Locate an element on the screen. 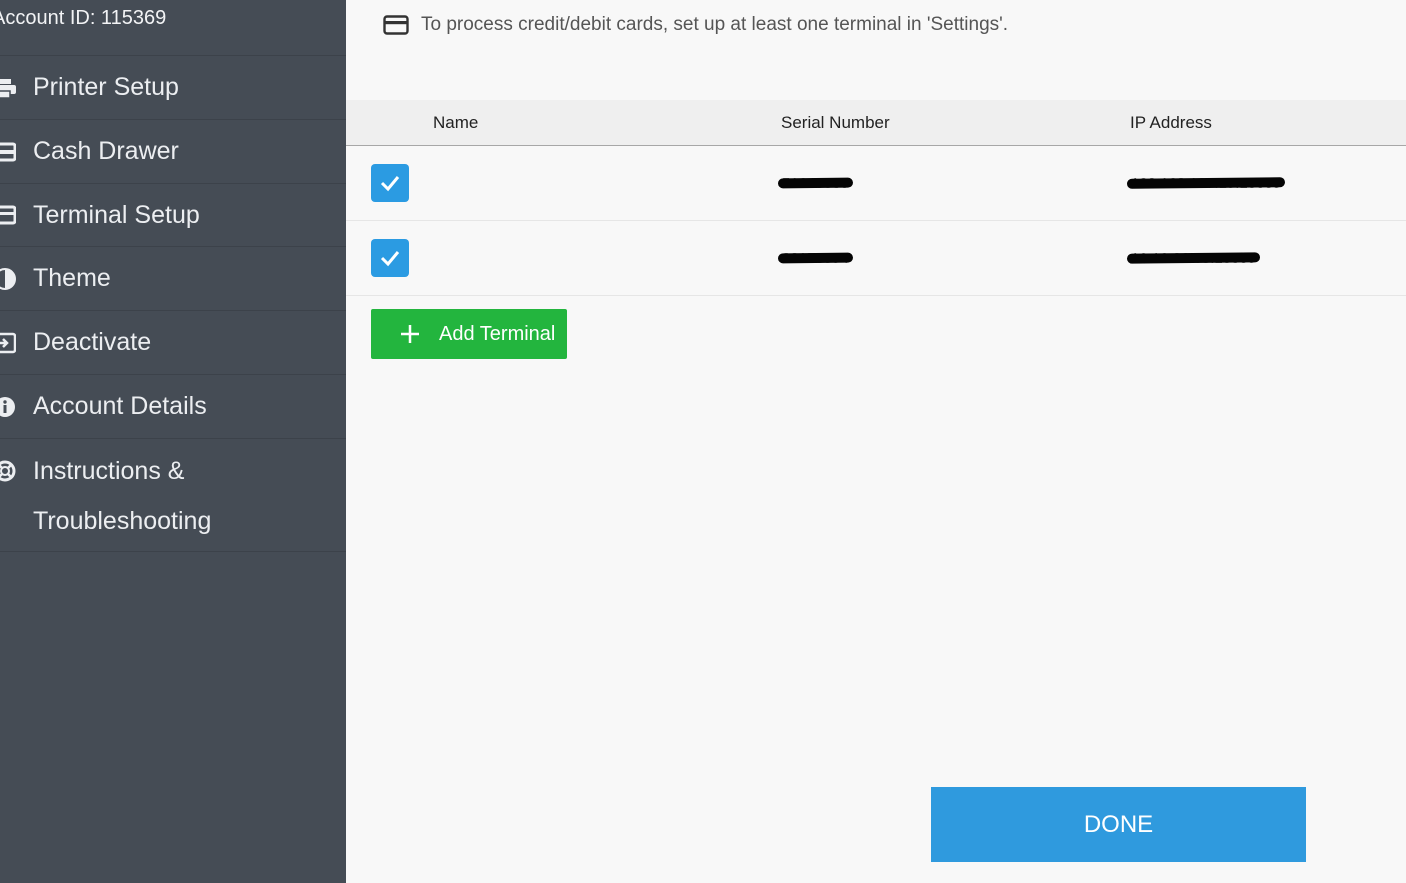  sidebar-item-label: Theme is located at coordinates (72, 278).